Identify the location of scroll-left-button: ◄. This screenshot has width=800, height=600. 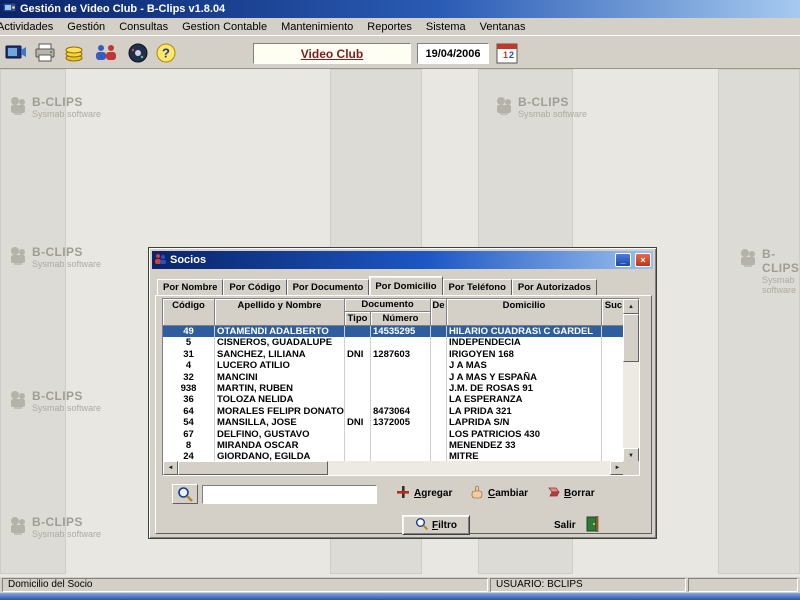
(170, 468).